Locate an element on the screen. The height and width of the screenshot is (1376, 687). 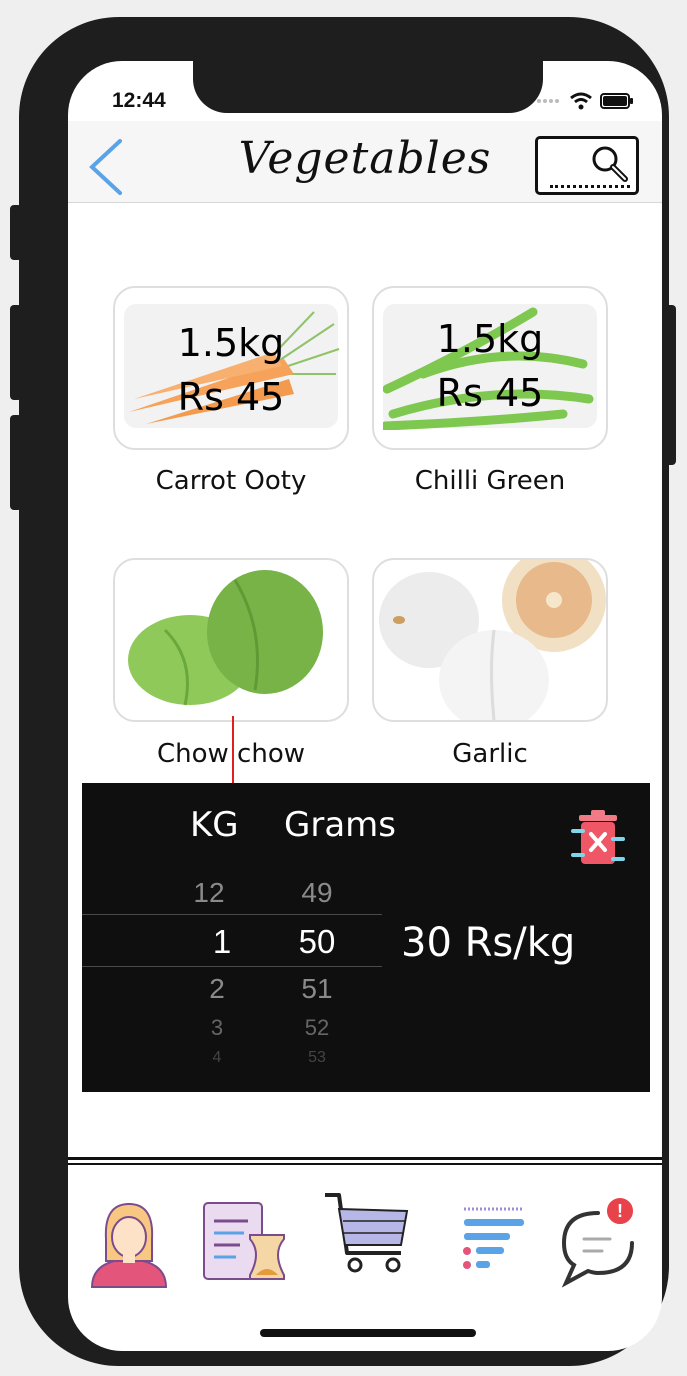
grams-option-selected: 50 is located at coordinates (317, 942).